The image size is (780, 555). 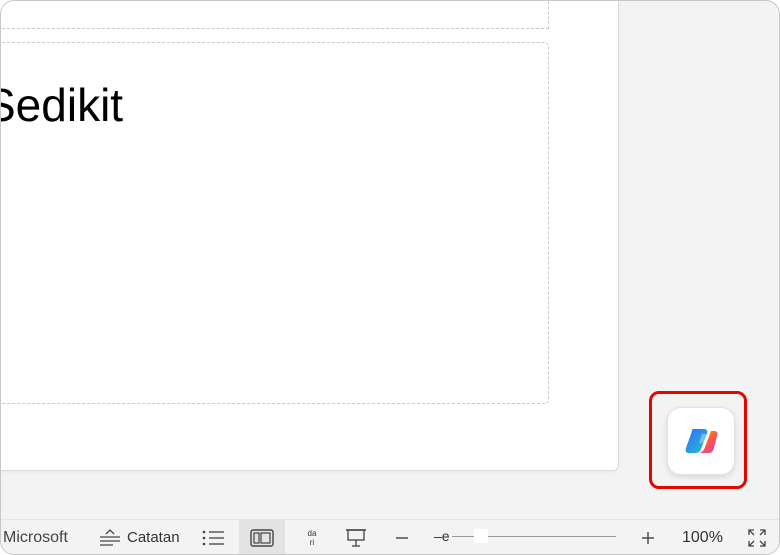 I want to click on brand-label: Microsoft, so click(x=35, y=537).